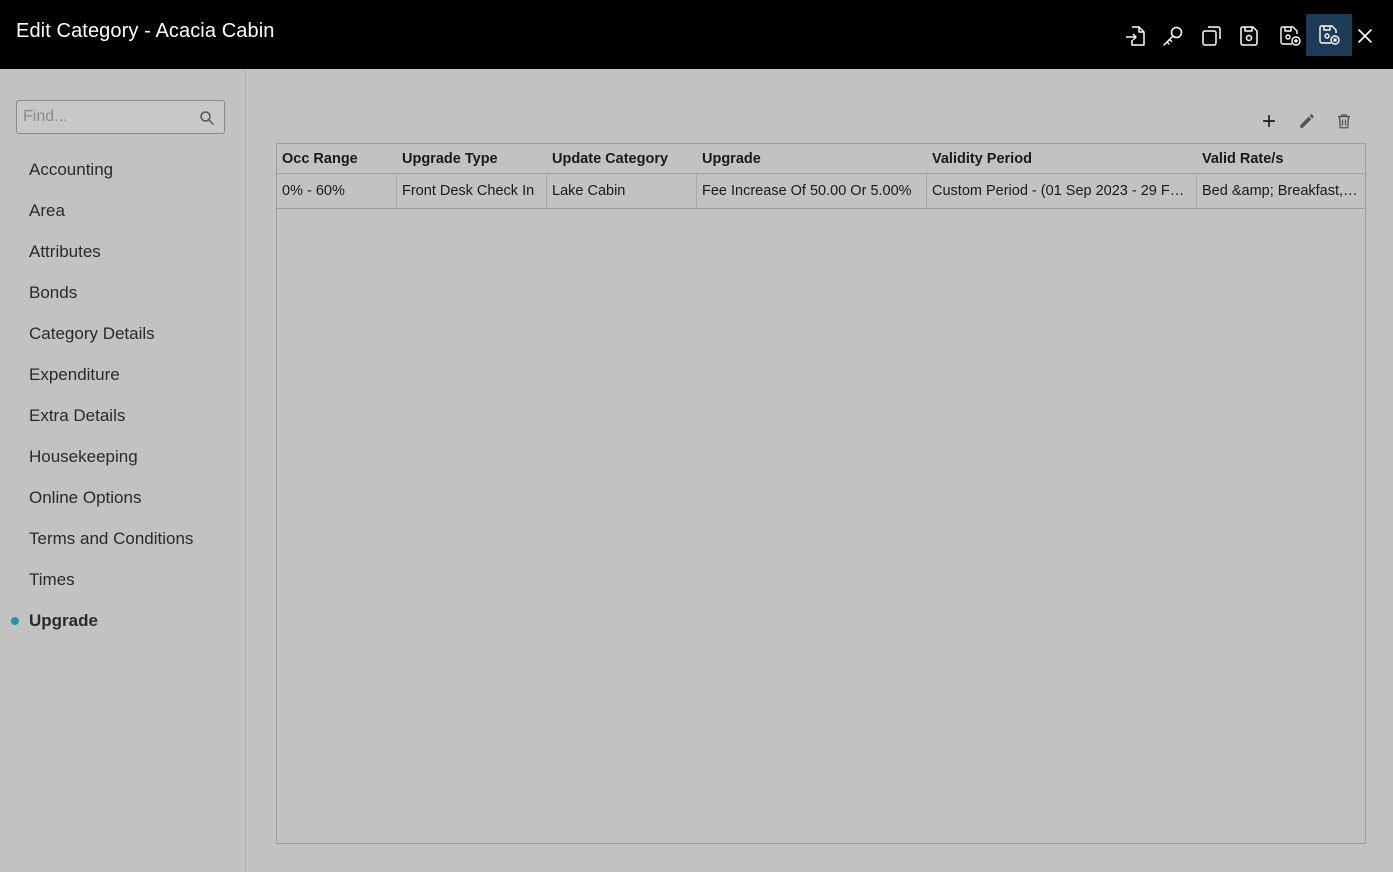 Image resolution: width=1393 pixels, height=872 pixels. Describe the element at coordinates (47, 210) in the screenshot. I see `sidebar-item-label: Area` at that location.